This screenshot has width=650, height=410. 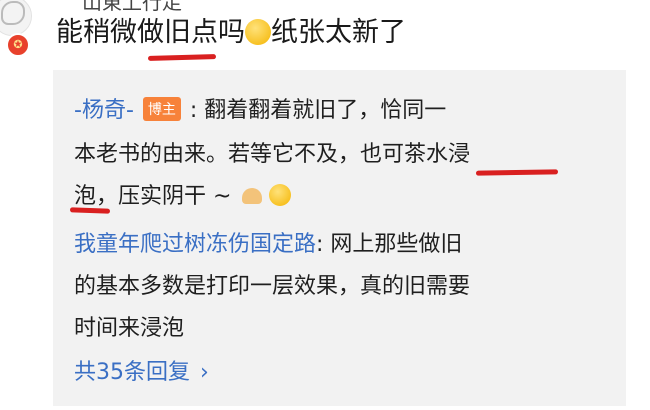 What do you see at coordinates (161, 109) in the screenshot?
I see `author-badge: 博主` at bounding box center [161, 109].